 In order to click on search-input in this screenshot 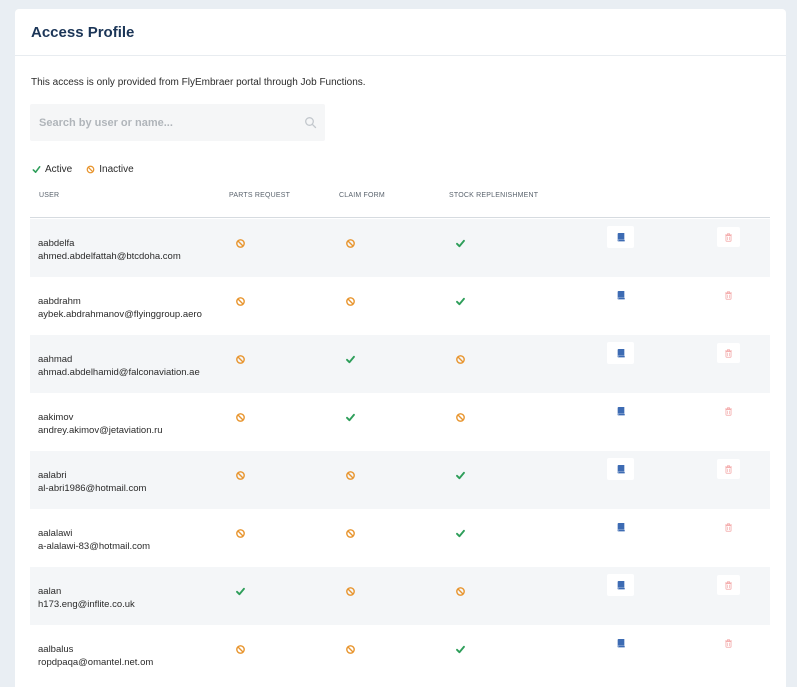, I will do `click(160, 122)`.